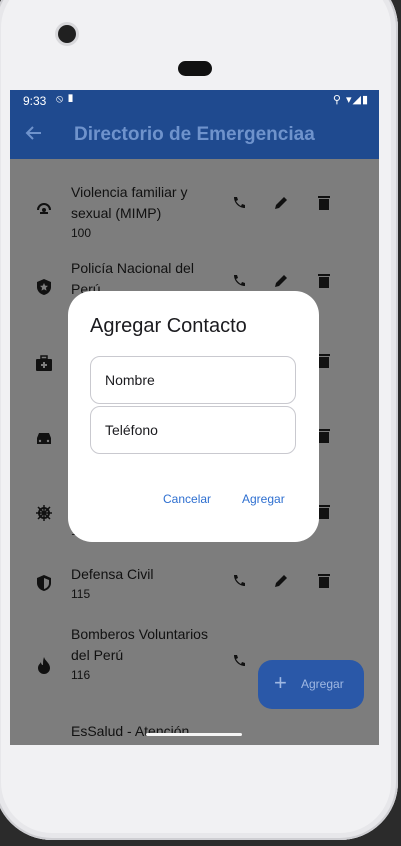 This screenshot has width=401, height=846. I want to click on earpiece-speaker, so click(195, 68).